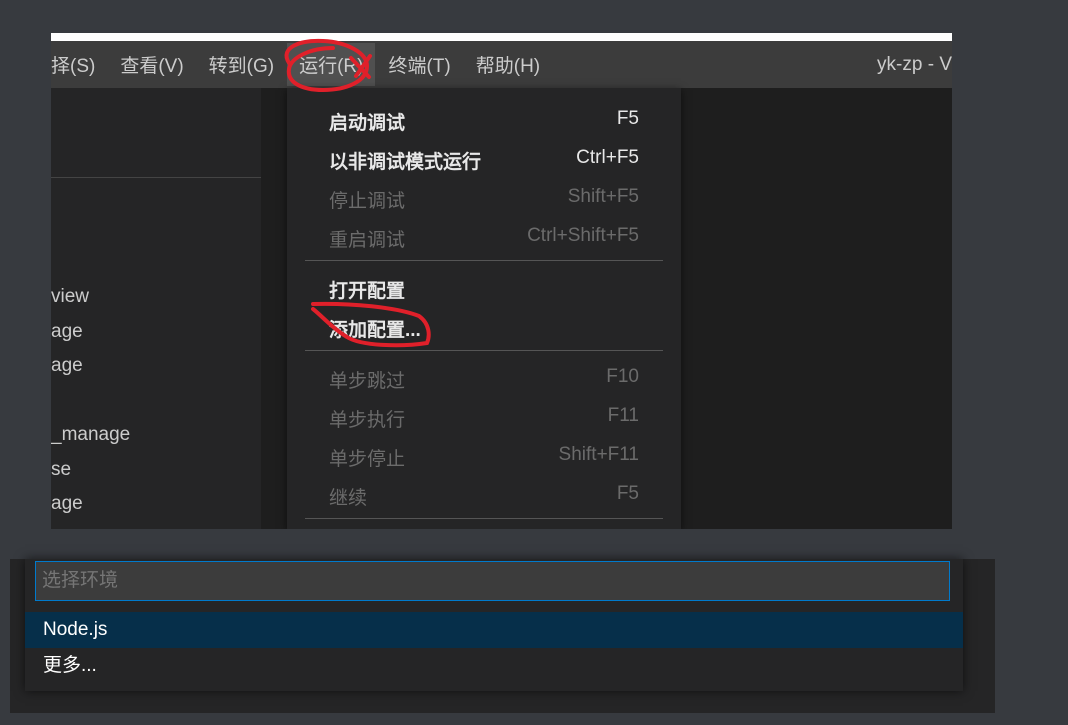 The width and height of the screenshot is (1068, 725). What do you see at coordinates (70, 297) in the screenshot?
I see `file-tree-item: view` at bounding box center [70, 297].